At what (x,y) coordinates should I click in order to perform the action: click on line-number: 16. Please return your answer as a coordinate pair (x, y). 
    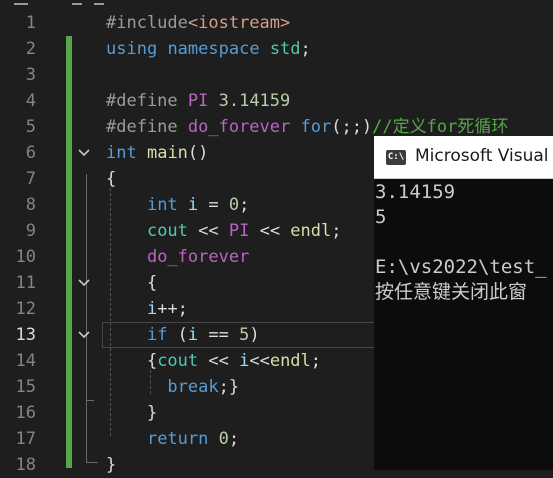
    Looking at the image, I should click on (25, 413).